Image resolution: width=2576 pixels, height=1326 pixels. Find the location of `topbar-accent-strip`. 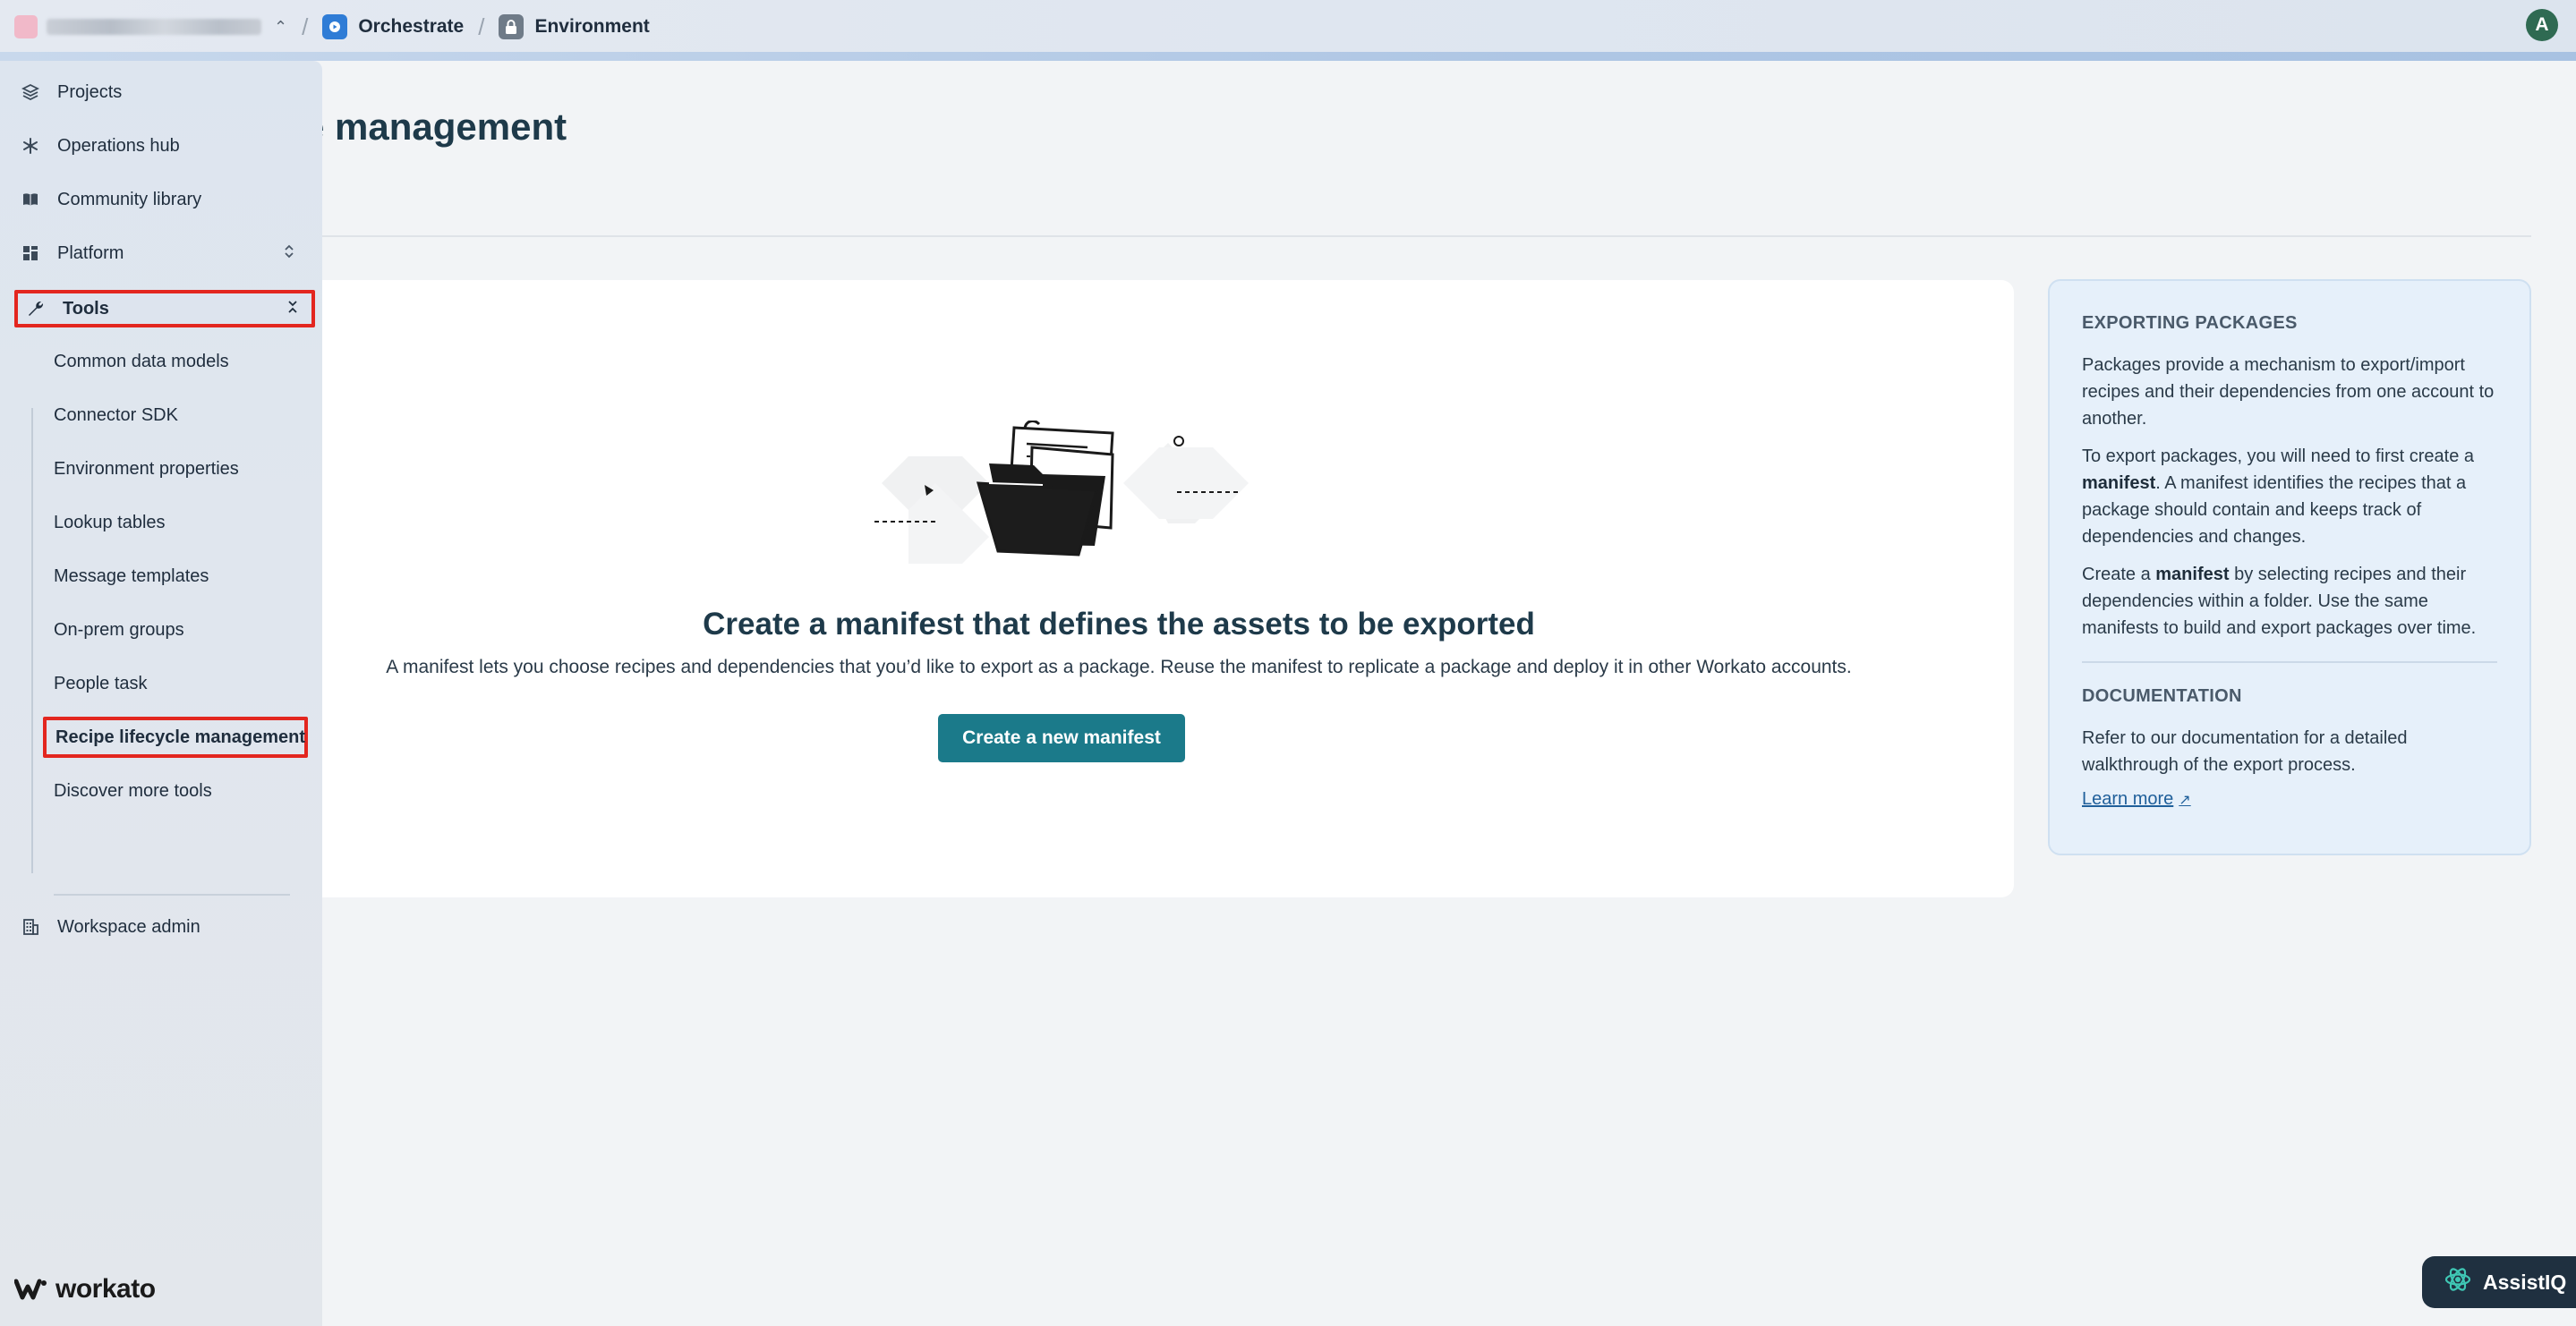

topbar-accent-strip is located at coordinates (1288, 56).